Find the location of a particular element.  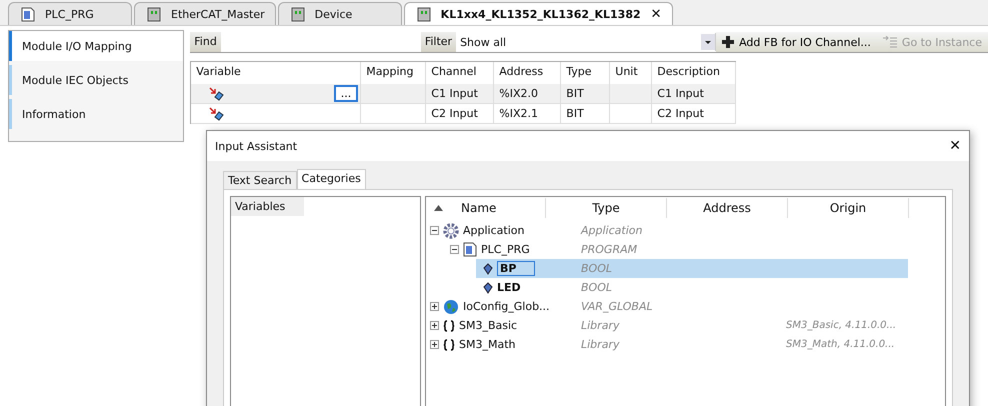

type-cell: BOOL is located at coordinates (623, 268).